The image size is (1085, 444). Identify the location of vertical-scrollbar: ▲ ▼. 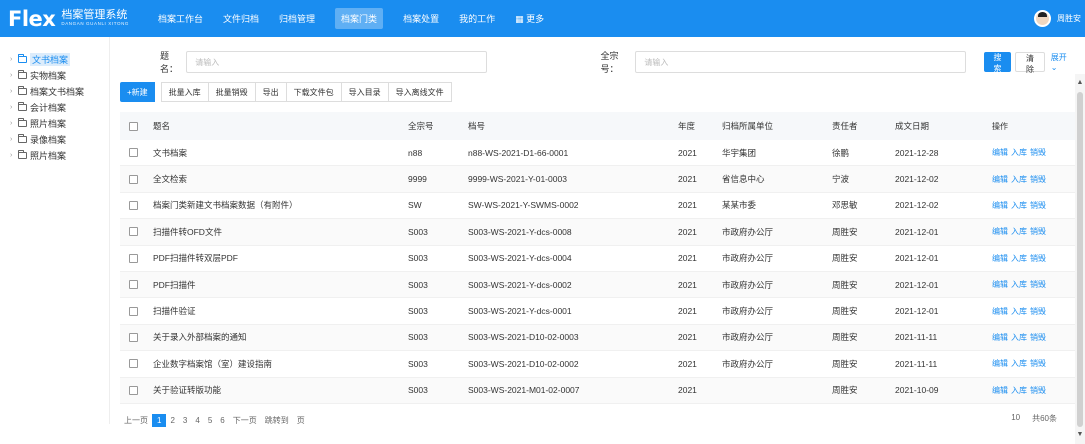
(1080, 259).